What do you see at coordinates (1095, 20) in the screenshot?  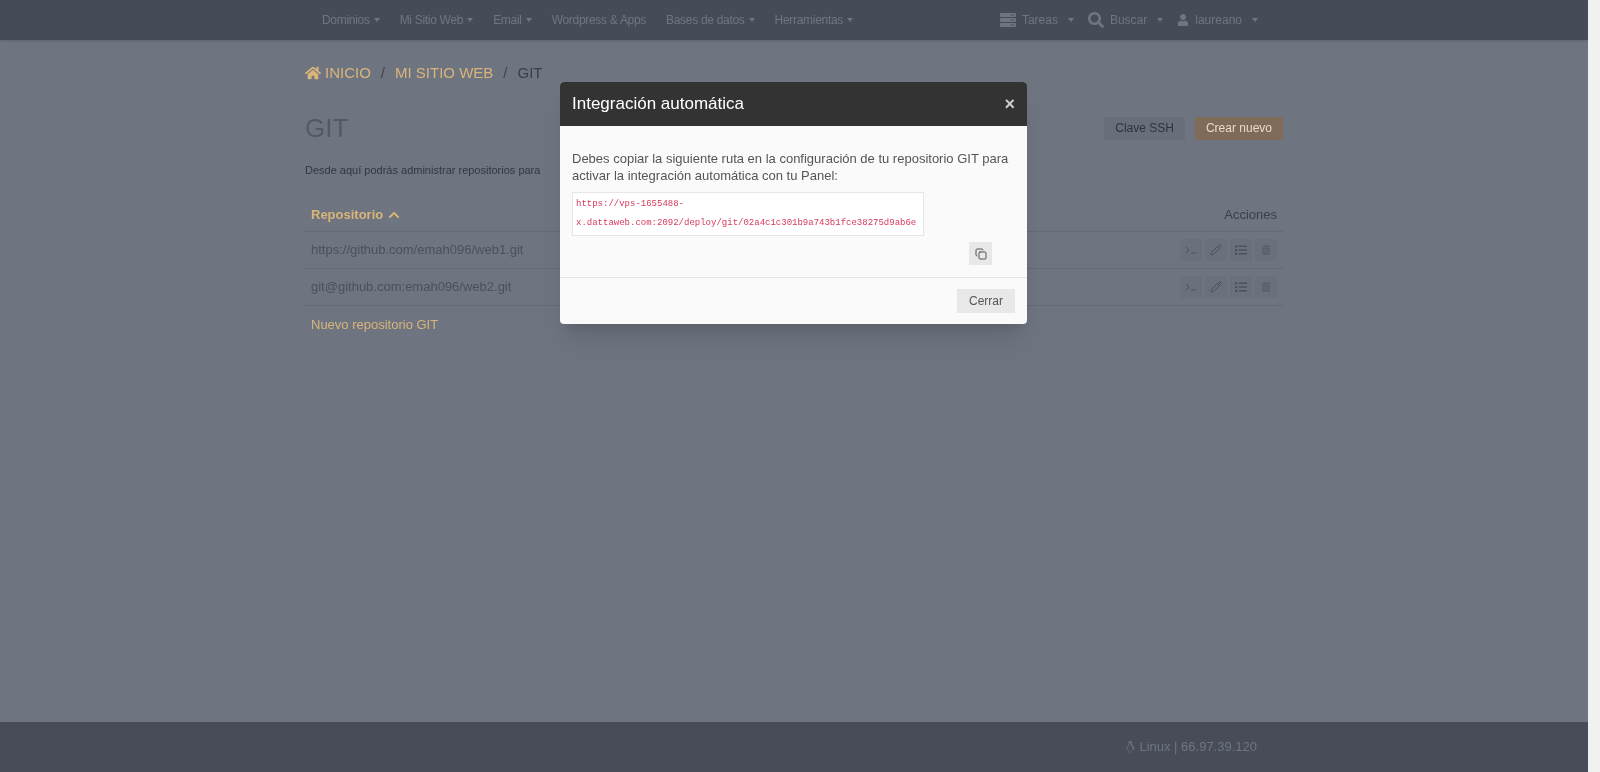 I see `search-icon` at bounding box center [1095, 20].